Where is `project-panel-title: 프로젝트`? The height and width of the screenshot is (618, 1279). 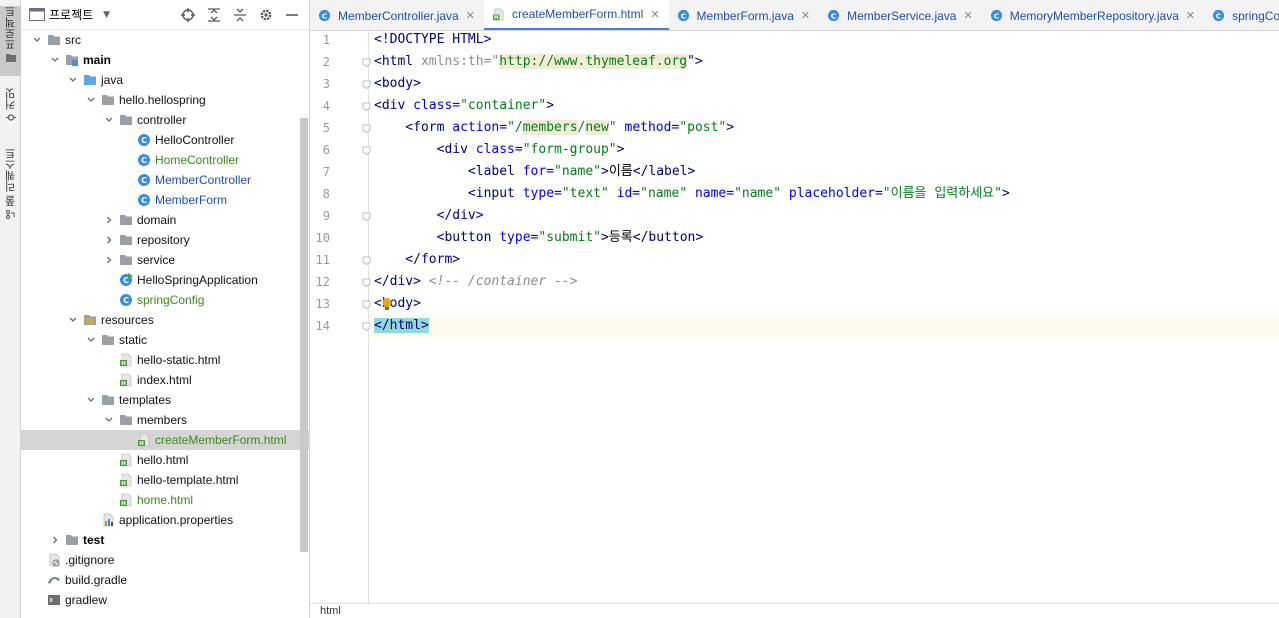 project-panel-title: 프로젝트 is located at coordinates (71, 14).